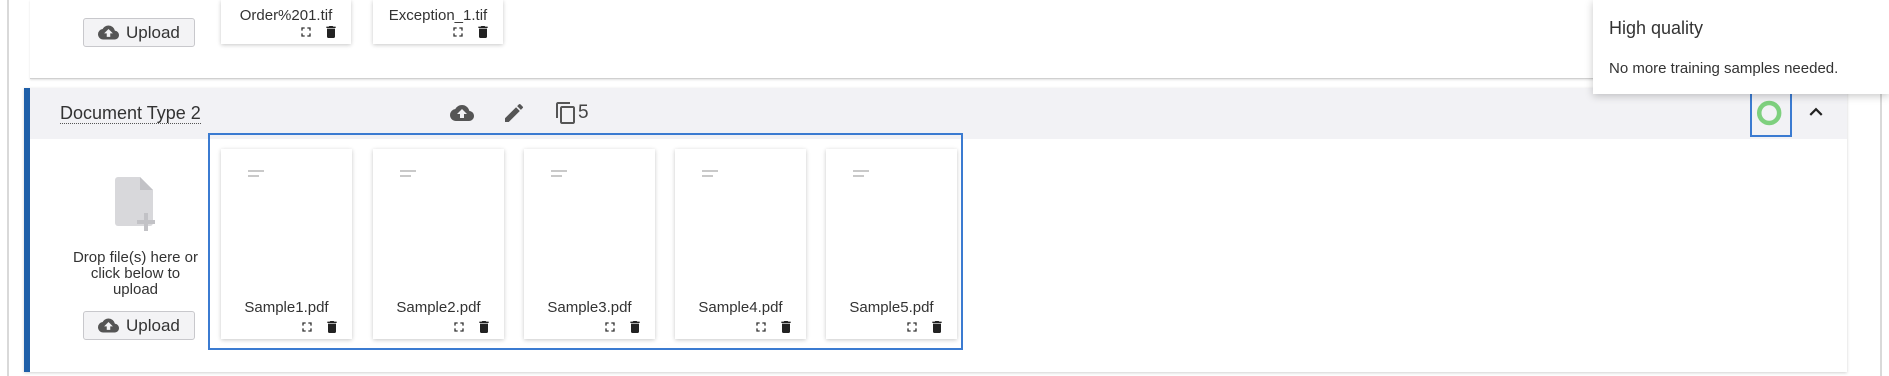  I want to click on drop-zone, so click(135, 205).